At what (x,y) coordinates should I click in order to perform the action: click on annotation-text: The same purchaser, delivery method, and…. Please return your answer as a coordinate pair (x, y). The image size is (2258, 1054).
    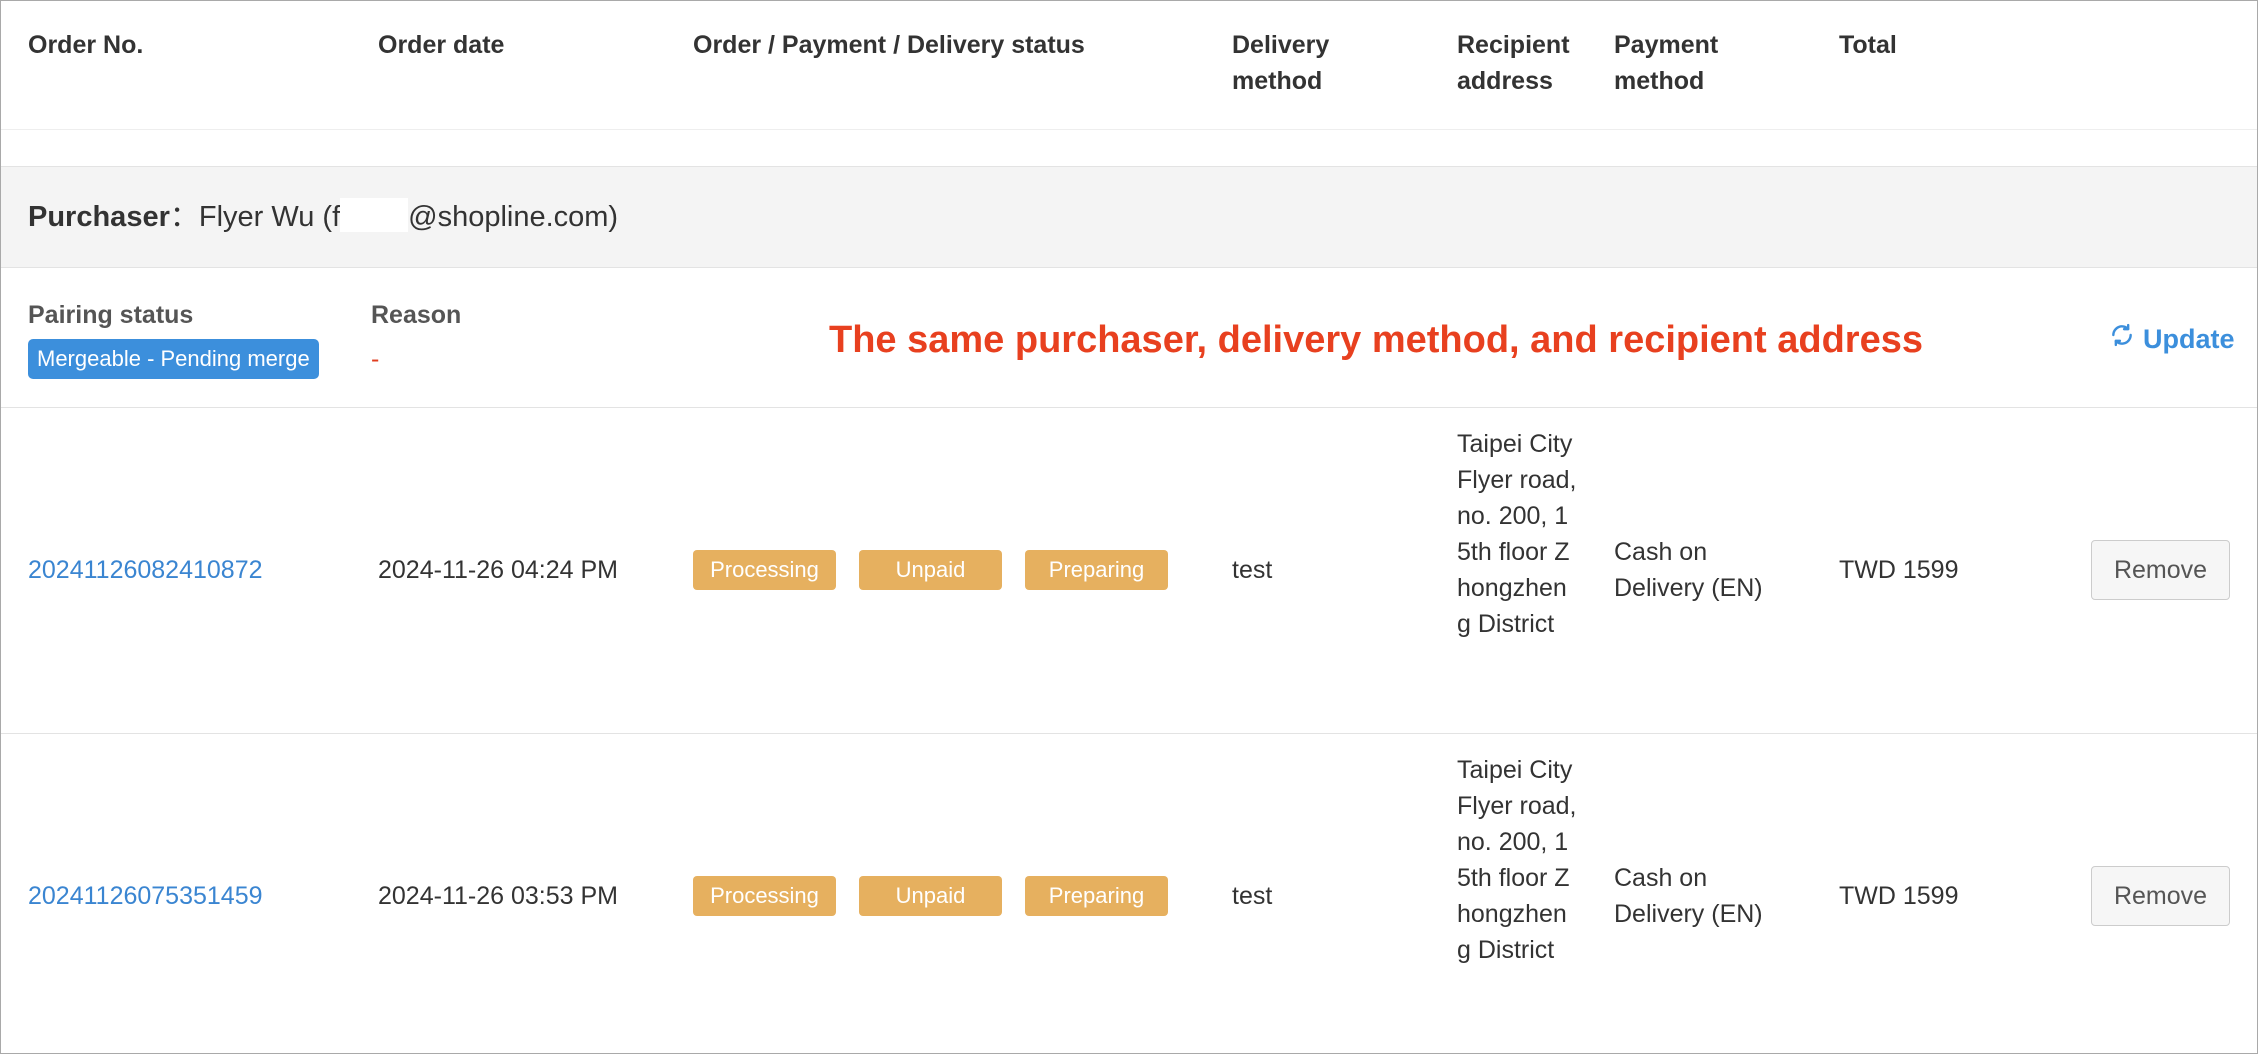
    Looking at the image, I should click on (1376, 340).